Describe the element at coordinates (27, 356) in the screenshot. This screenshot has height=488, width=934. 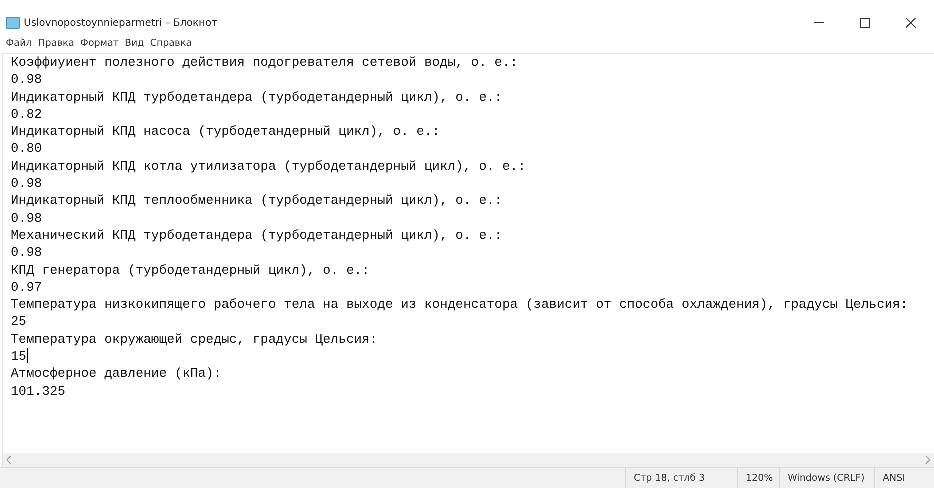
I see `text-cursor` at that location.